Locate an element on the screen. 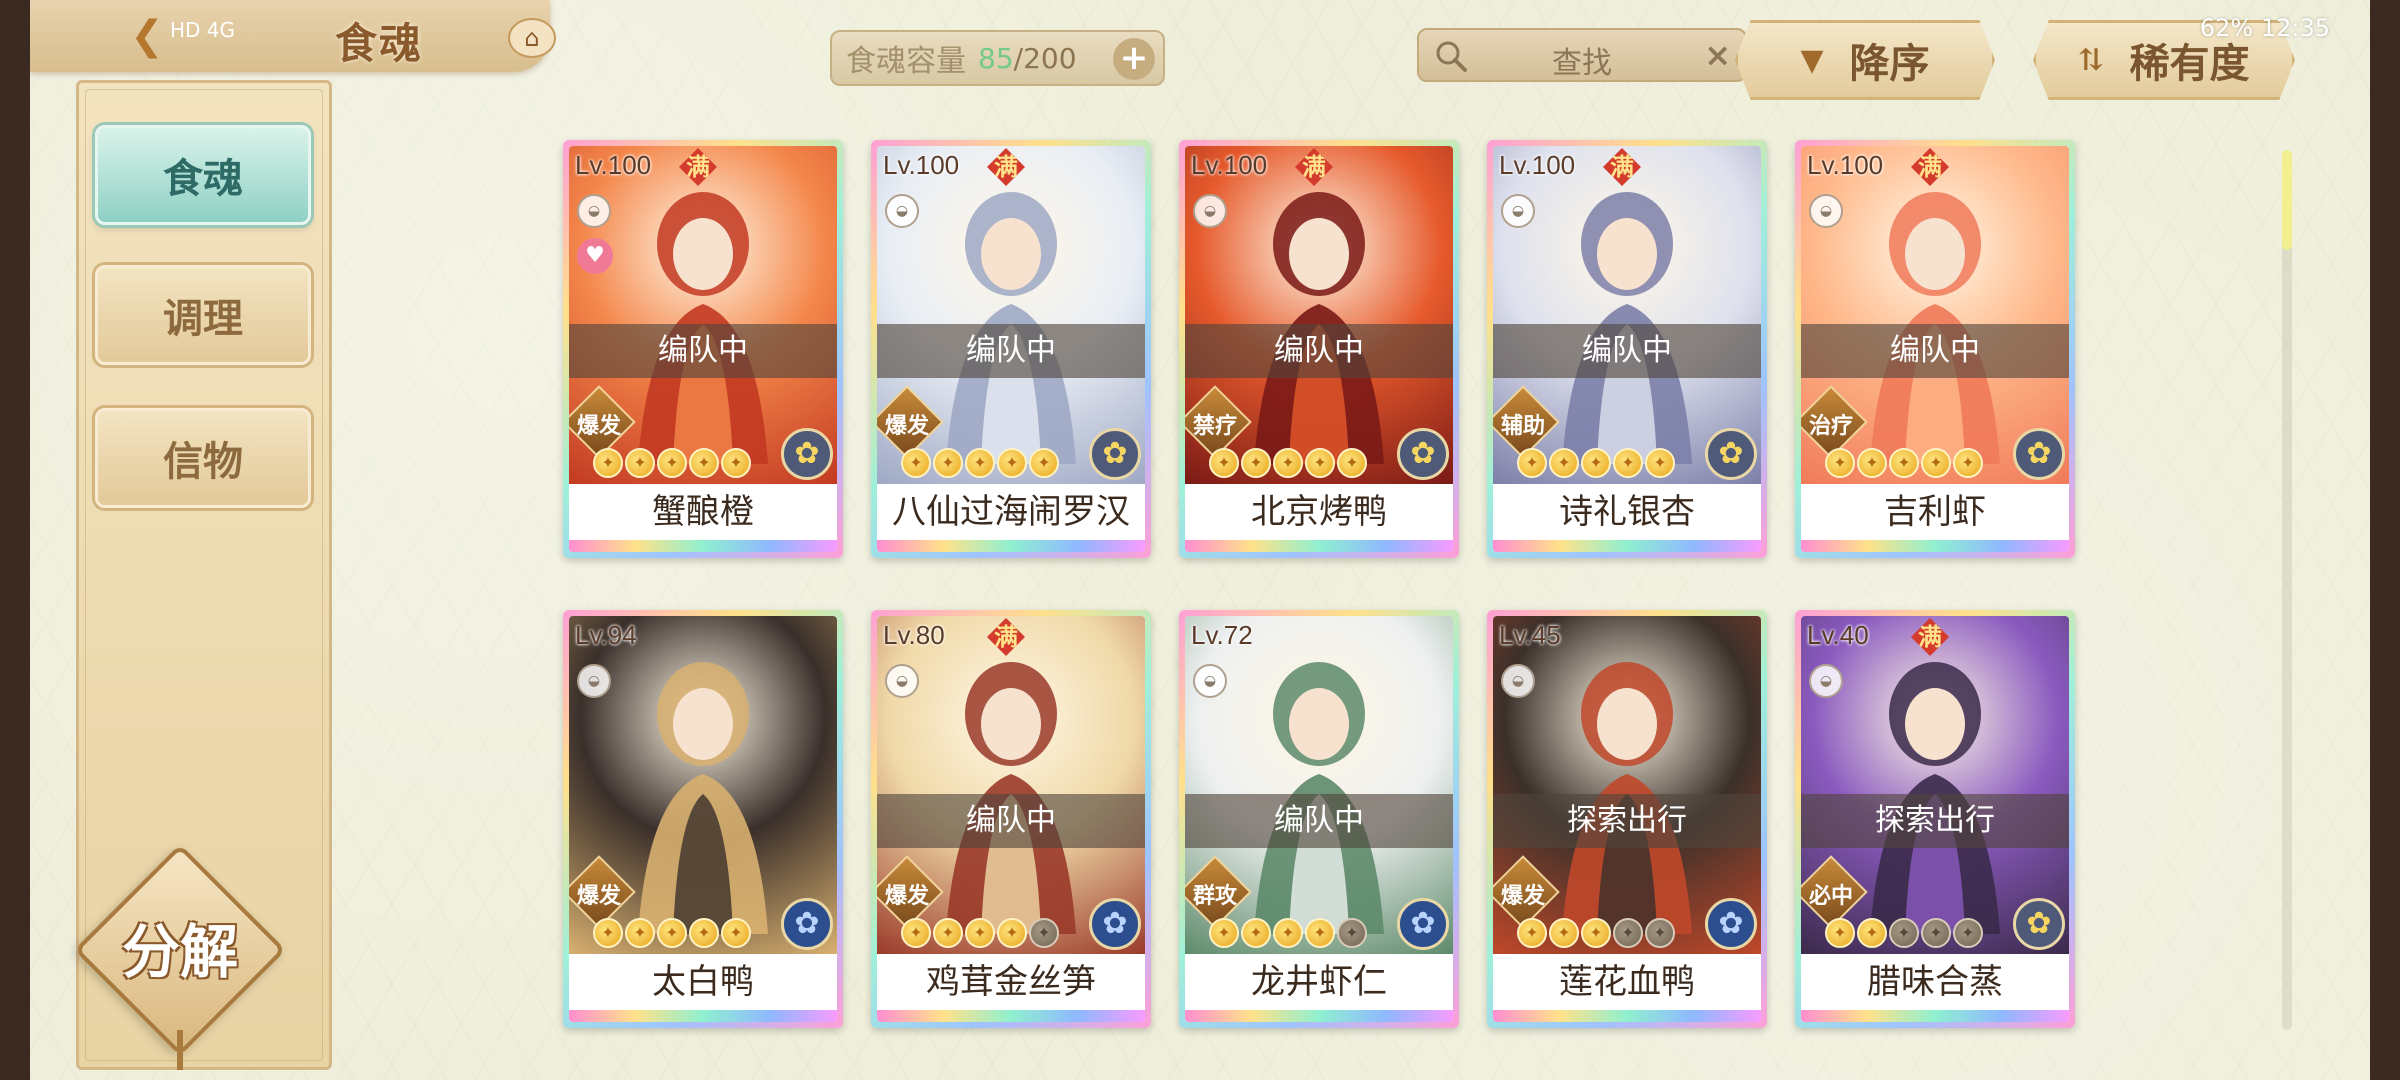 This screenshot has height=1080, width=2400. food-soul-card: Lv.100 满 ◒ 编队中 禁疗 ✦ ✦ ✦ ✦ ✦ ✿ 北京烤鸭 is located at coordinates (1319, 349).